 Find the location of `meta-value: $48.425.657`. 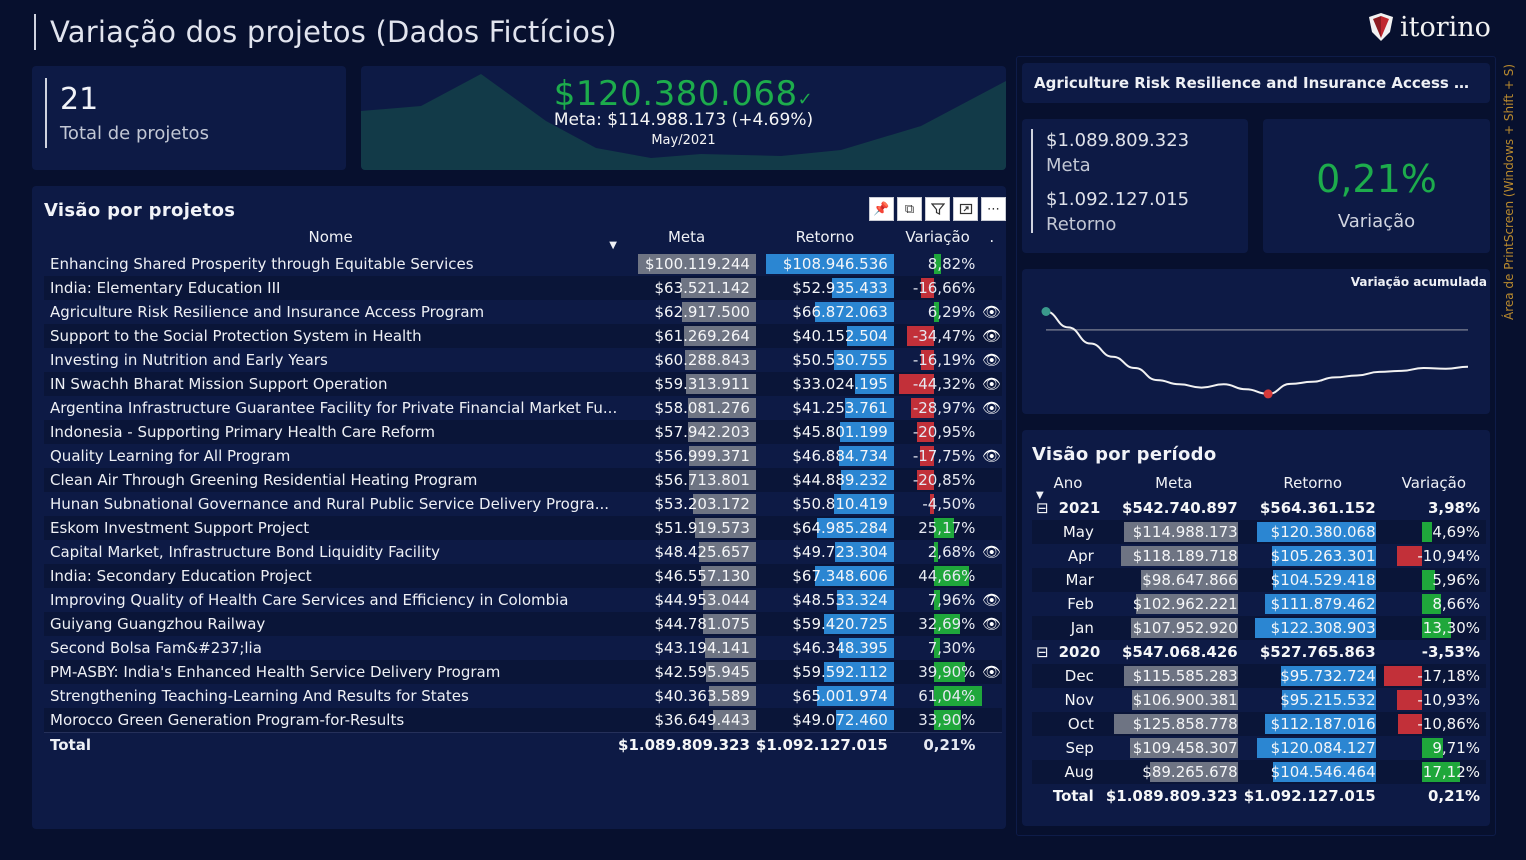

meta-value: $48.425.657 is located at coordinates (702, 552).